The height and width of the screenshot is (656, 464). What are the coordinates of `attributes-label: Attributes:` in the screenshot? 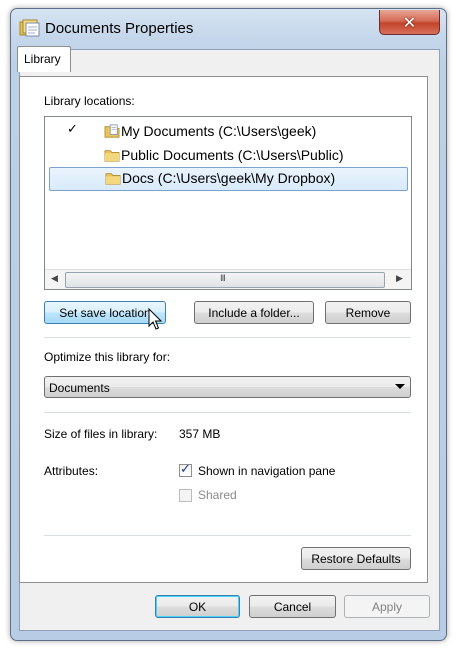 It's located at (71, 471).